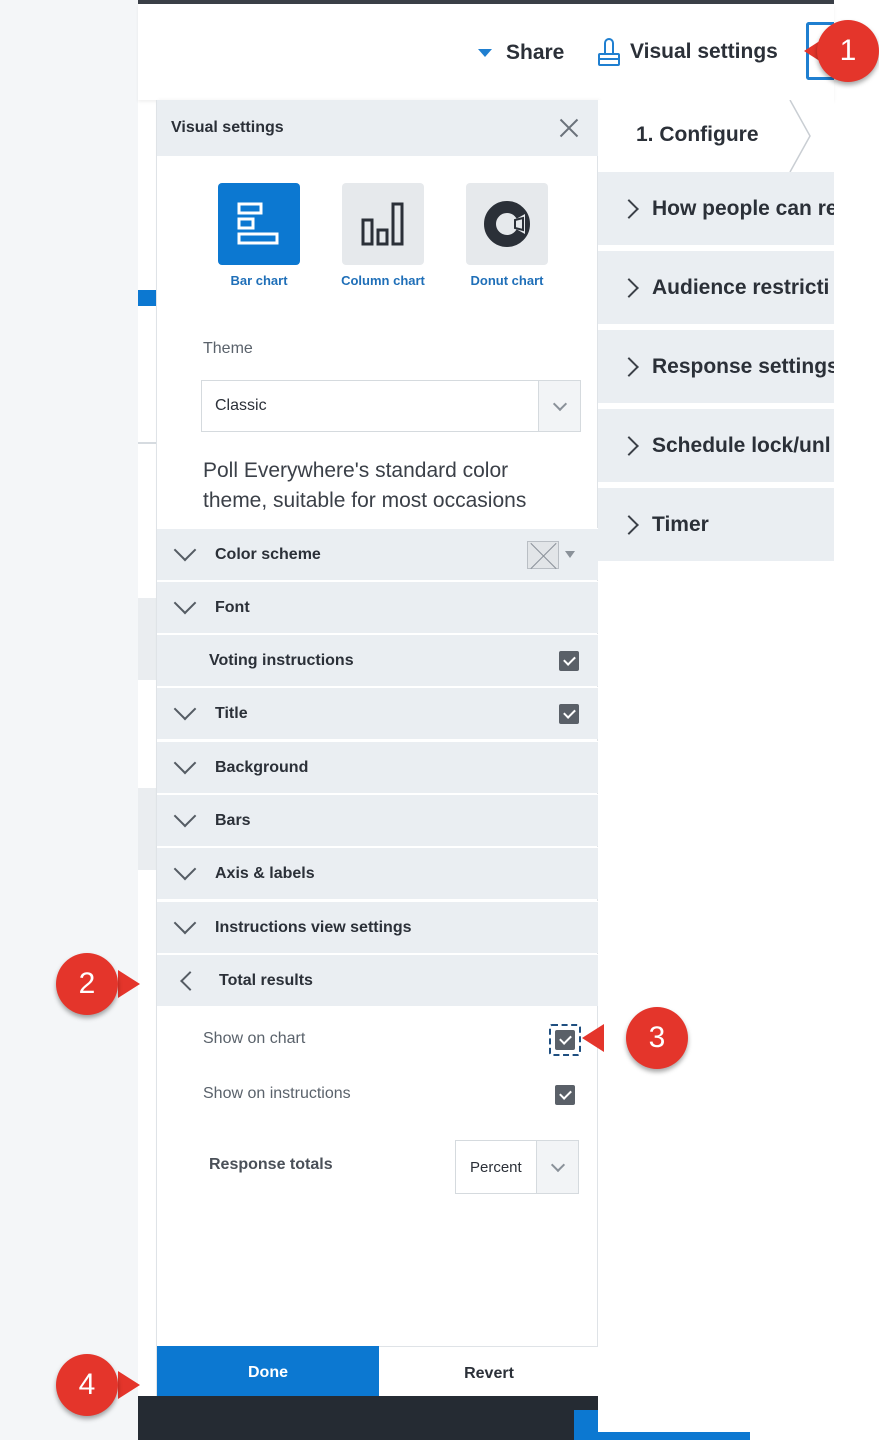 The image size is (879, 1440). I want to click on response-totals-value: Percent, so click(496, 1167).